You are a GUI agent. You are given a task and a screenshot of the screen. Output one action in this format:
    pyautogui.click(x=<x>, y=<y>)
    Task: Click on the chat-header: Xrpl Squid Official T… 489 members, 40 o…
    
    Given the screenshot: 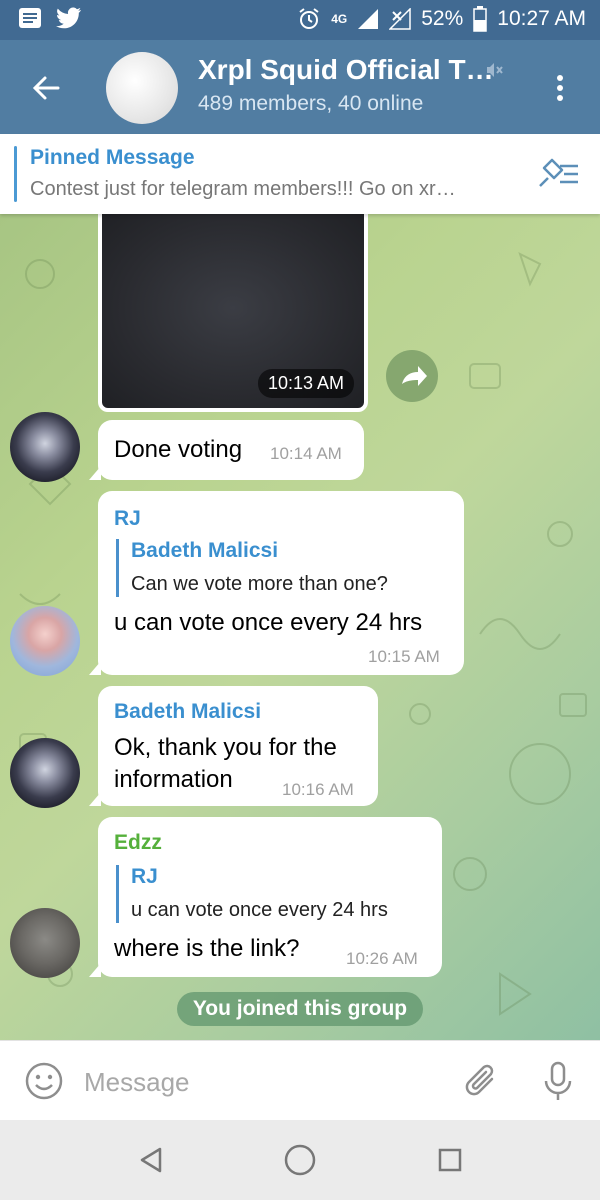 What is the action you would take?
    pyautogui.click(x=300, y=87)
    